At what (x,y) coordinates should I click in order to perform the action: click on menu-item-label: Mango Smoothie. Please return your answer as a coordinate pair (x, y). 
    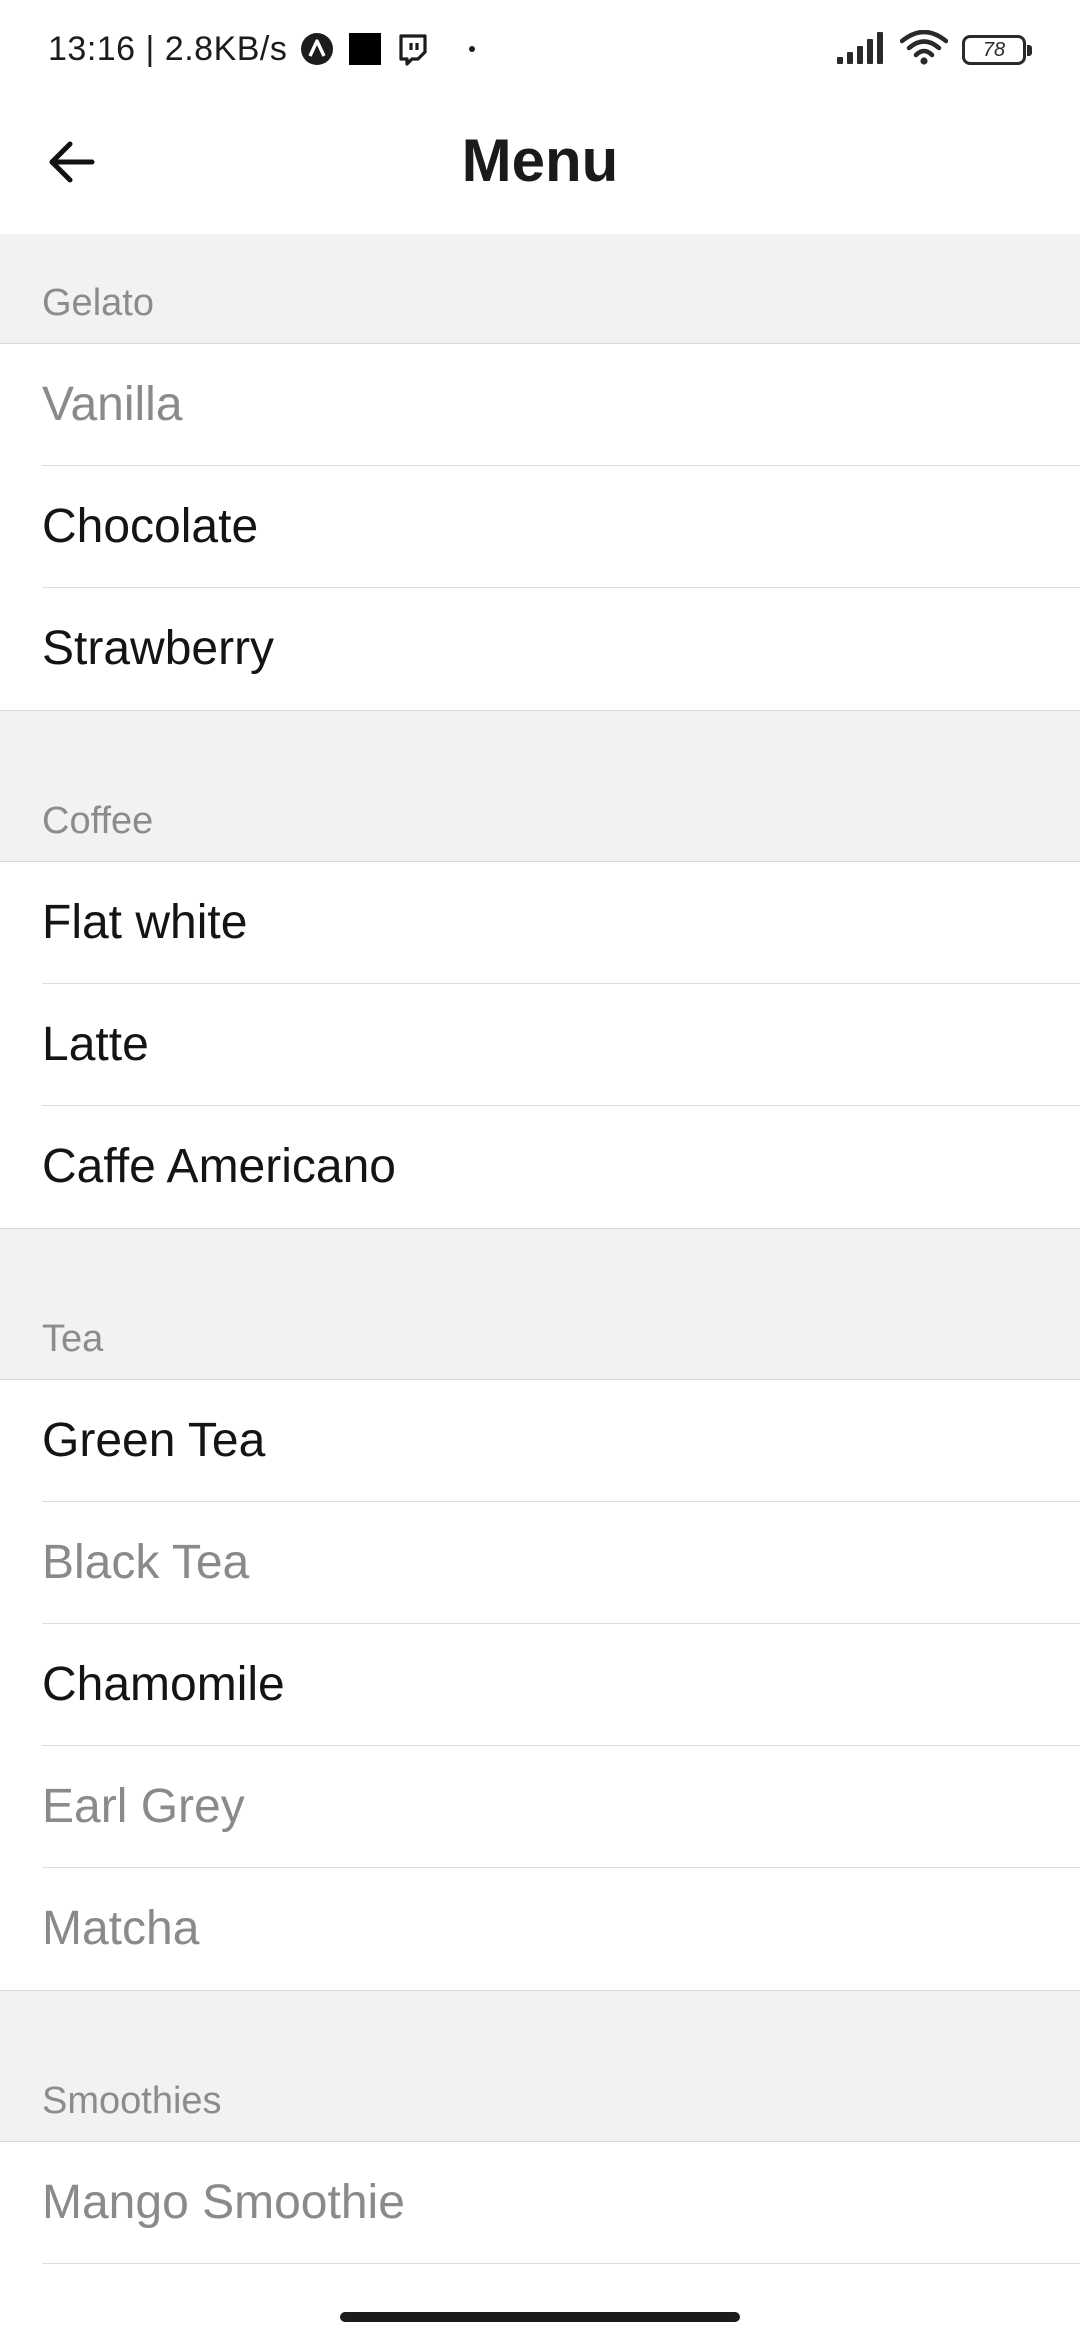
    Looking at the image, I should click on (223, 2202).